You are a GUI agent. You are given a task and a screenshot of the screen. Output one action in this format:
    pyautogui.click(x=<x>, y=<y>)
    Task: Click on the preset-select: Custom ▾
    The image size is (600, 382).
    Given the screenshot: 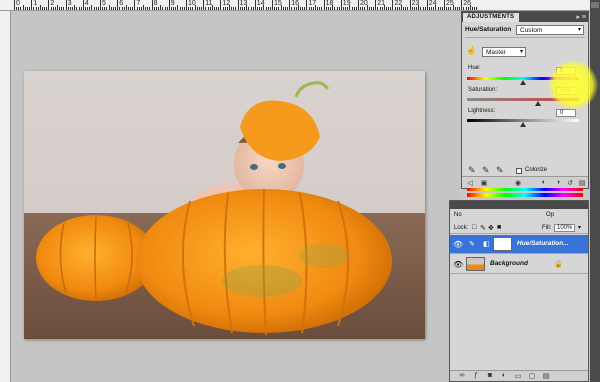 What is the action you would take?
    pyautogui.click(x=550, y=30)
    